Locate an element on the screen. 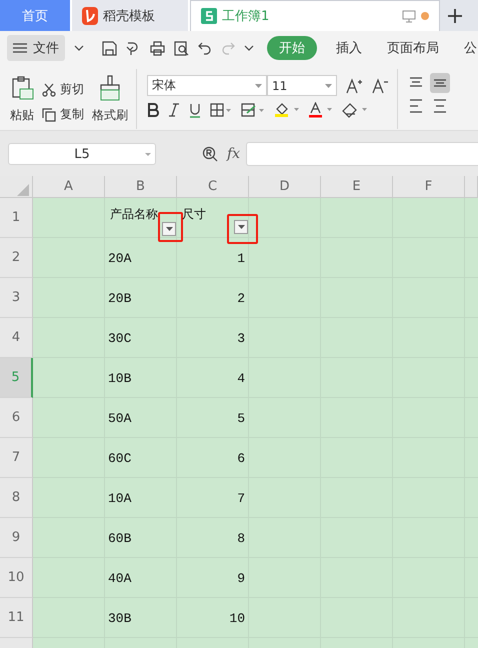 This screenshot has height=648, width=478. tab-label: 稻壳模板 is located at coordinates (129, 16).